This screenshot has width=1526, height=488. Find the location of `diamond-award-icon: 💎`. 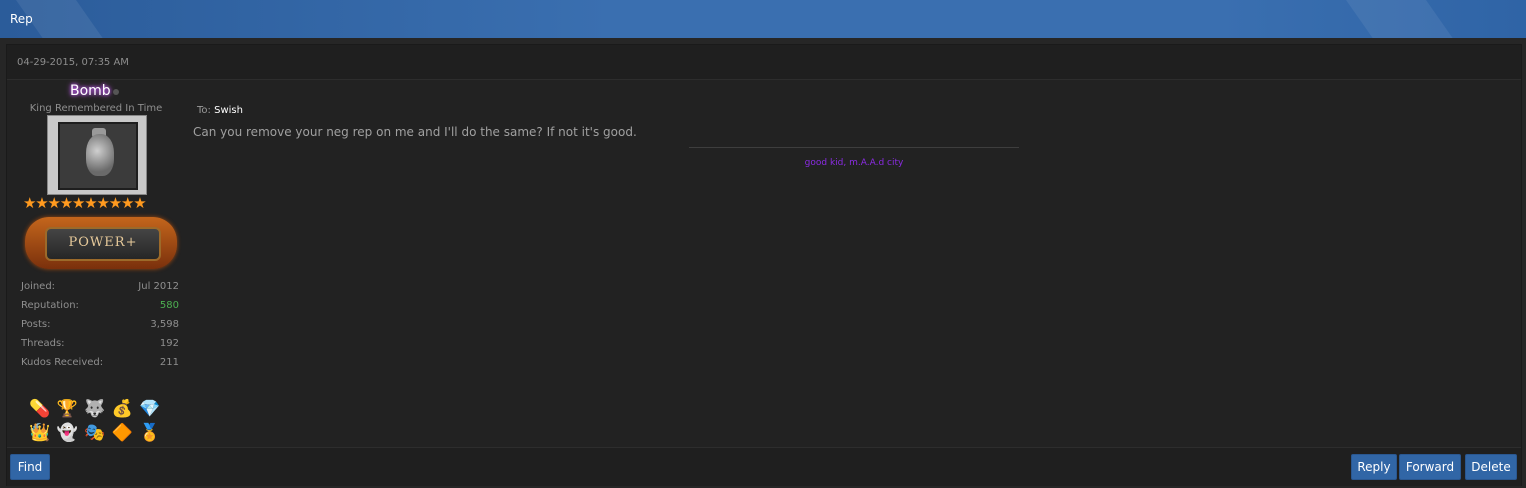

diamond-award-icon: 💎 is located at coordinates (150, 409).